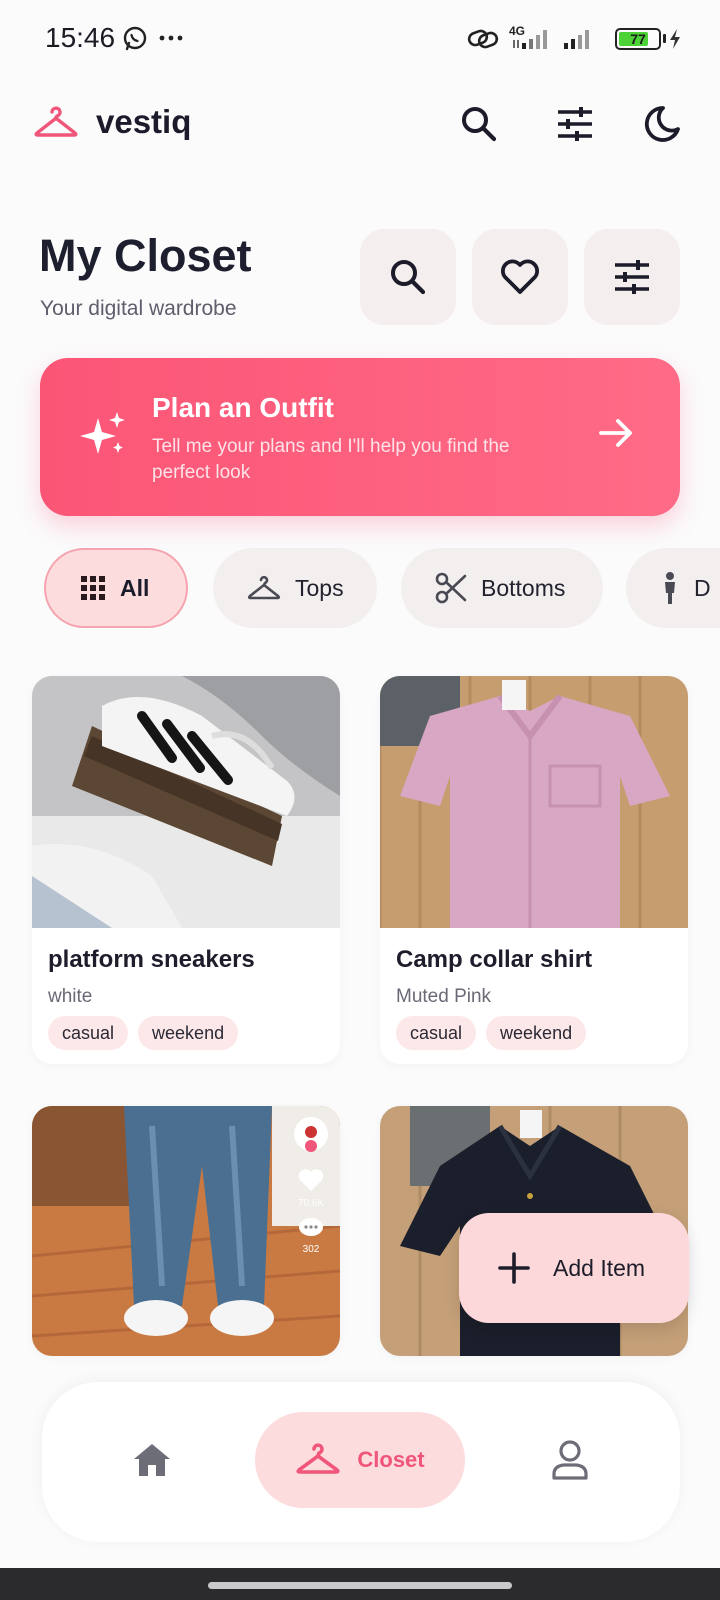  What do you see at coordinates (70, 996) in the screenshot?
I see `item-color: white` at bounding box center [70, 996].